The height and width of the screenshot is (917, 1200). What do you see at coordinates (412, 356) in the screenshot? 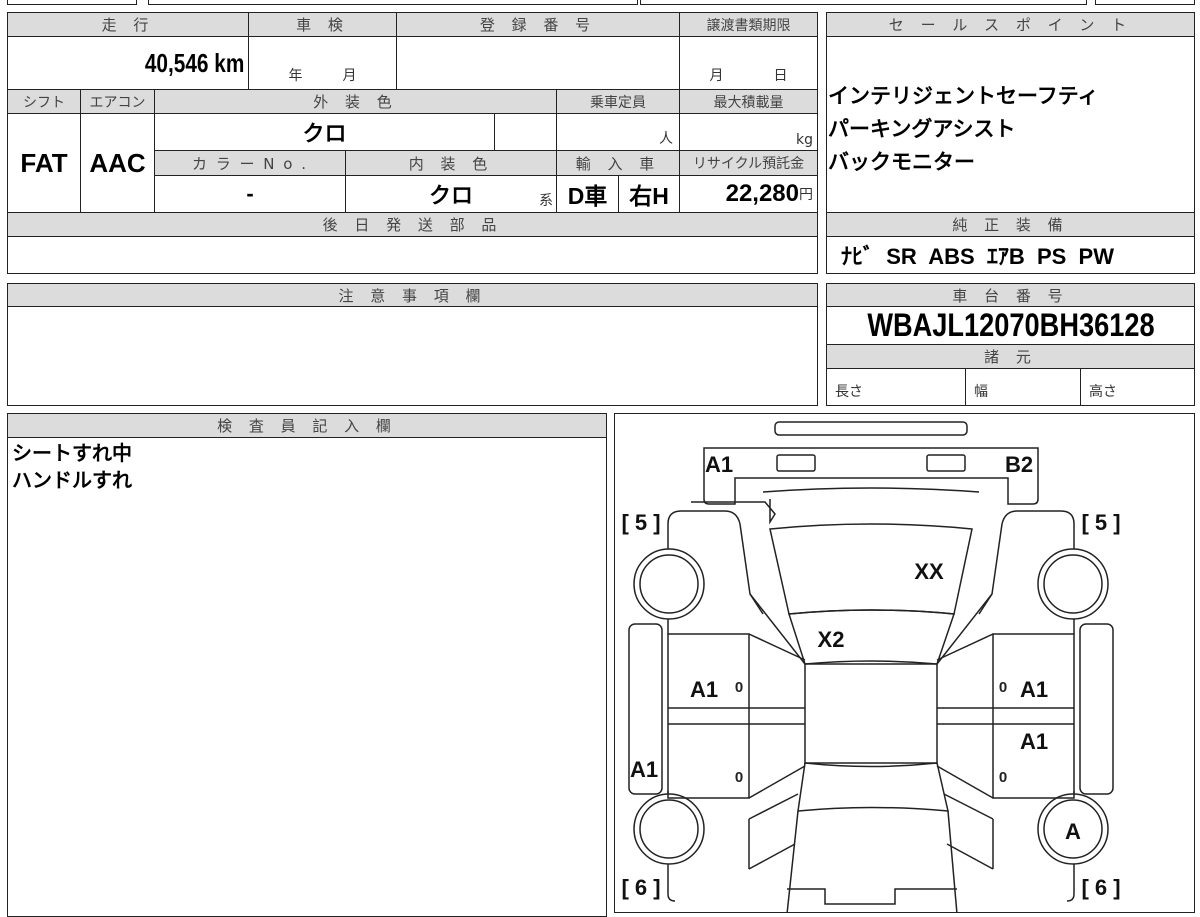
I see `caution-box` at bounding box center [412, 356].